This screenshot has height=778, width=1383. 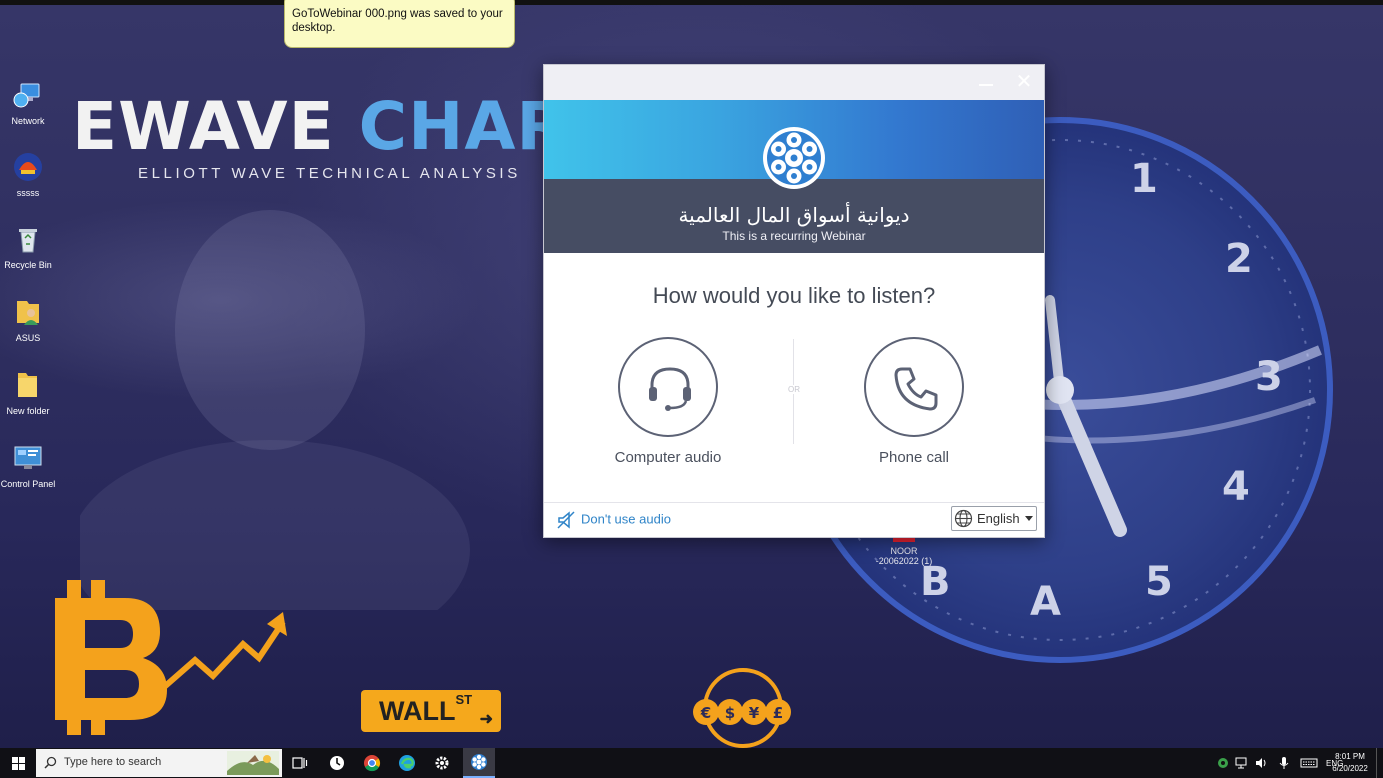 I want to click on currency-euro: €, so click(x=705, y=713).